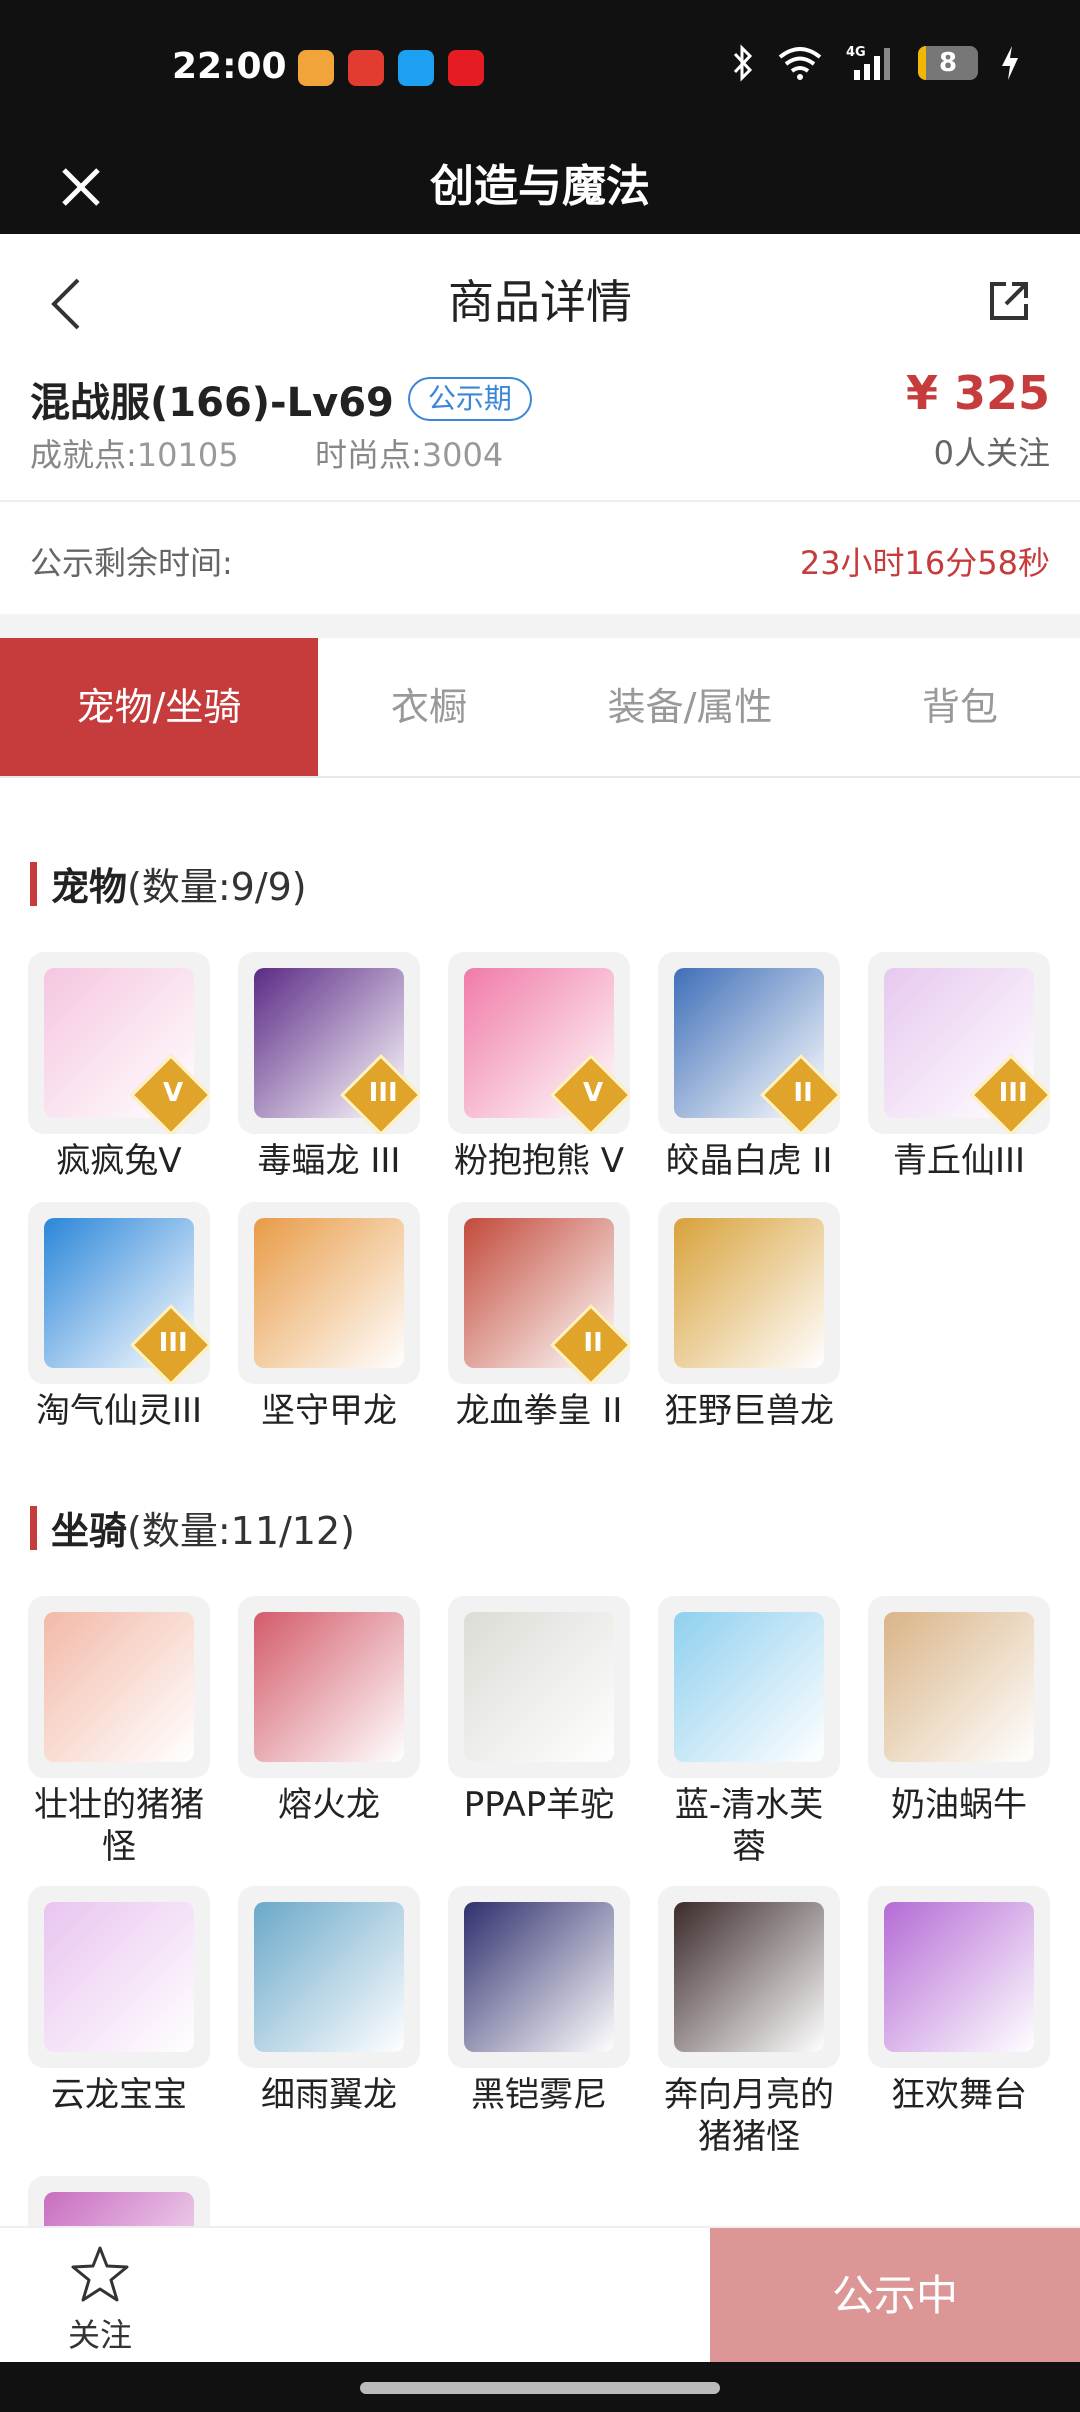 Image resolution: width=1080 pixels, height=2412 pixels. I want to click on section-marker, so click(33, 883).